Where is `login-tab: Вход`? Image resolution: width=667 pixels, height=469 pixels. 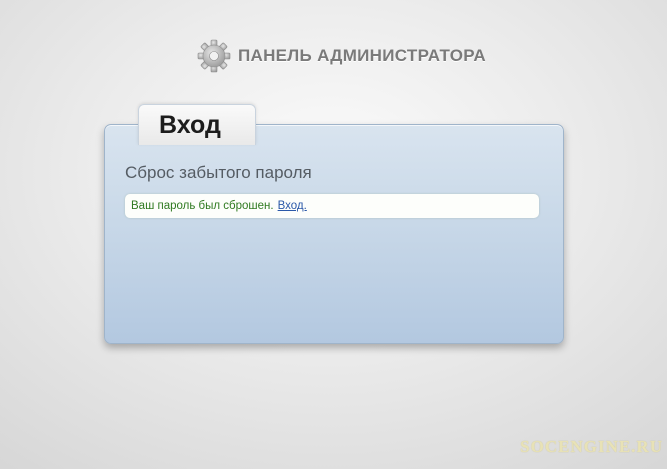 login-tab: Вход is located at coordinates (197, 124).